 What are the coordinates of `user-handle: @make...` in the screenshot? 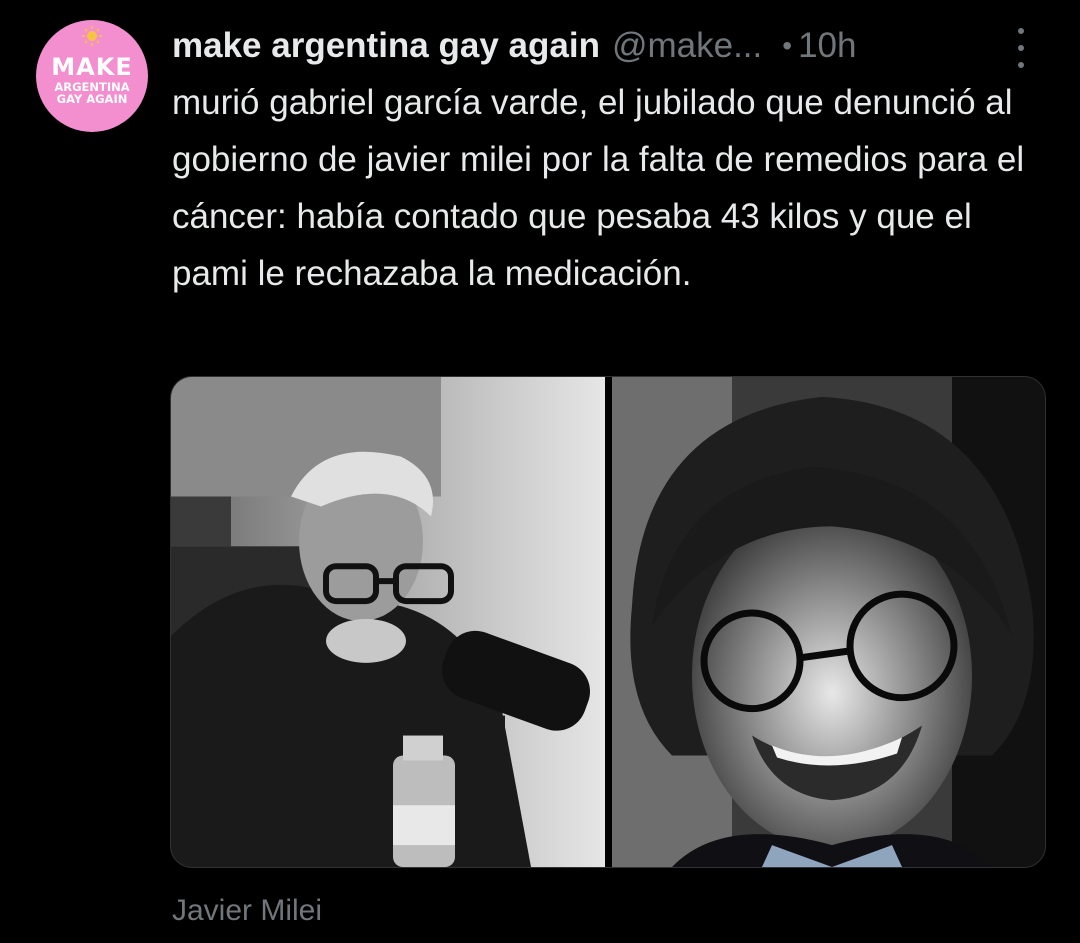 It's located at (687, 46).